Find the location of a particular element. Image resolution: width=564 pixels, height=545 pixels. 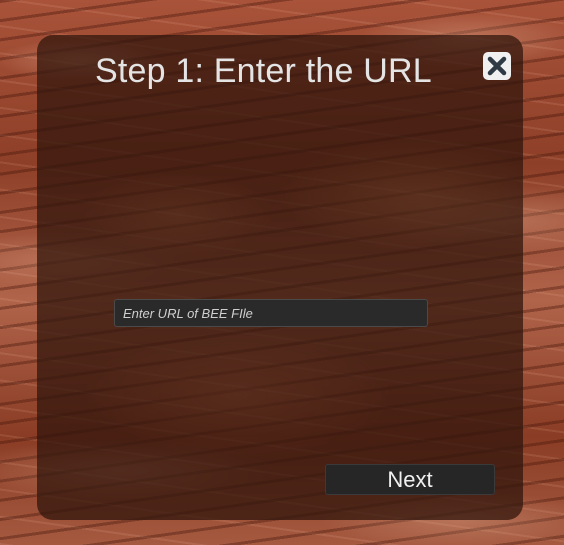

dialog-title: Step 1: Enter the URL is located at coordinates (263, 71).